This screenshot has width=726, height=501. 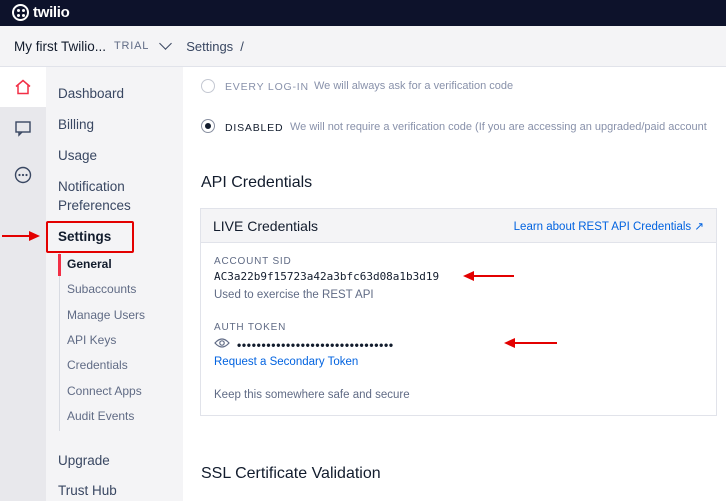 I want to click on settings-highlight-box, so click(x=90, y=237).